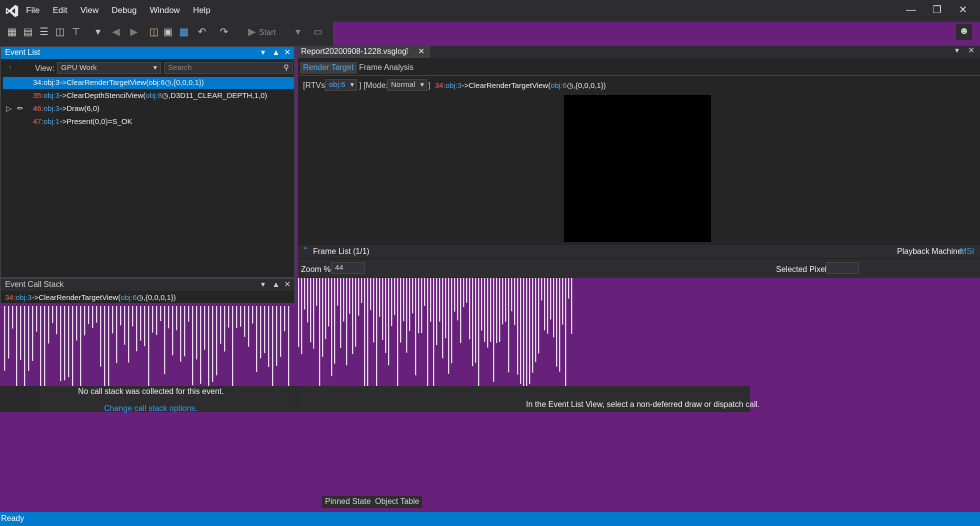 Image resolution: width=980 pixels, height=526 pixels. I want to click on expand-arrow-icon: ▷, so click(9, 109).